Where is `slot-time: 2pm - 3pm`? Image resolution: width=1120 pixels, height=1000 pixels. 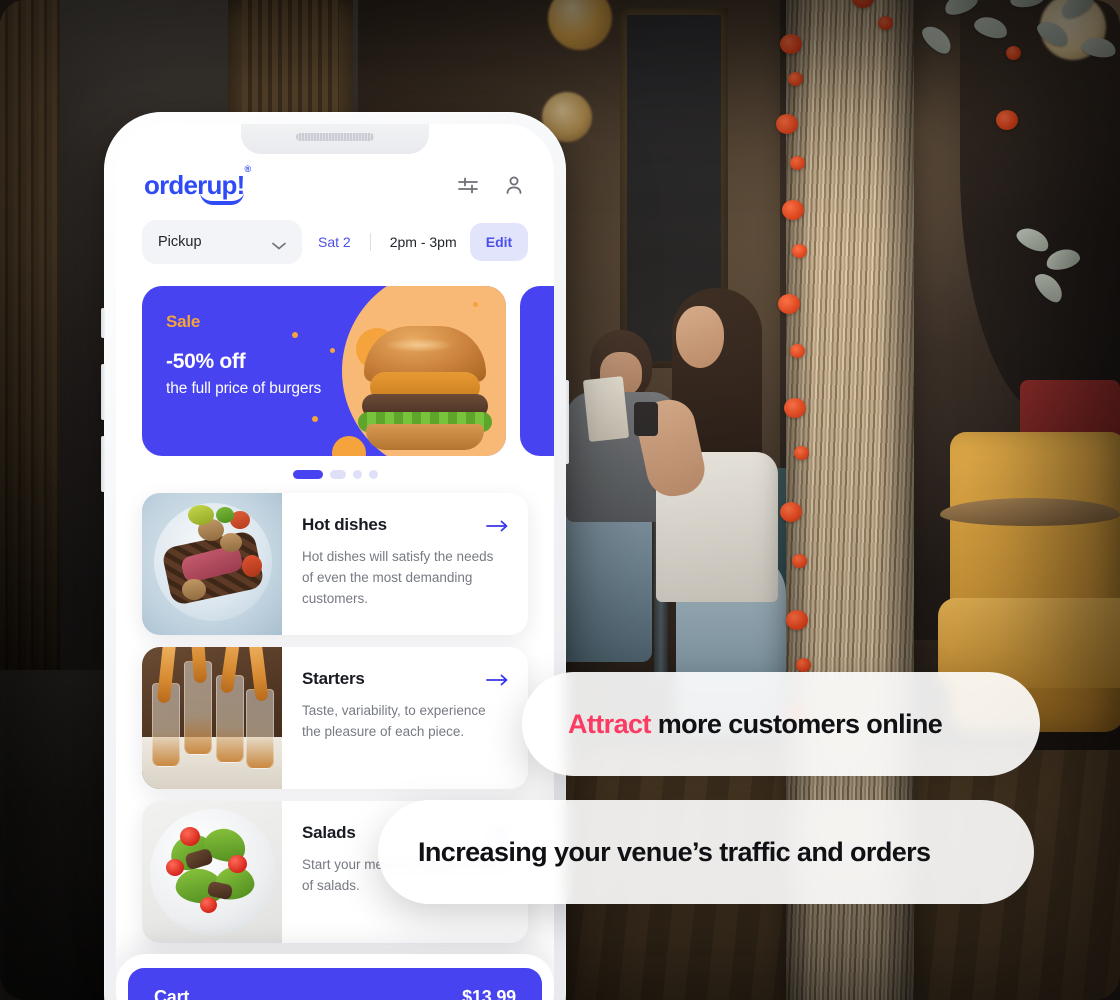
slot-time: 2pm - 3pm is located at coordinates (423, 242).